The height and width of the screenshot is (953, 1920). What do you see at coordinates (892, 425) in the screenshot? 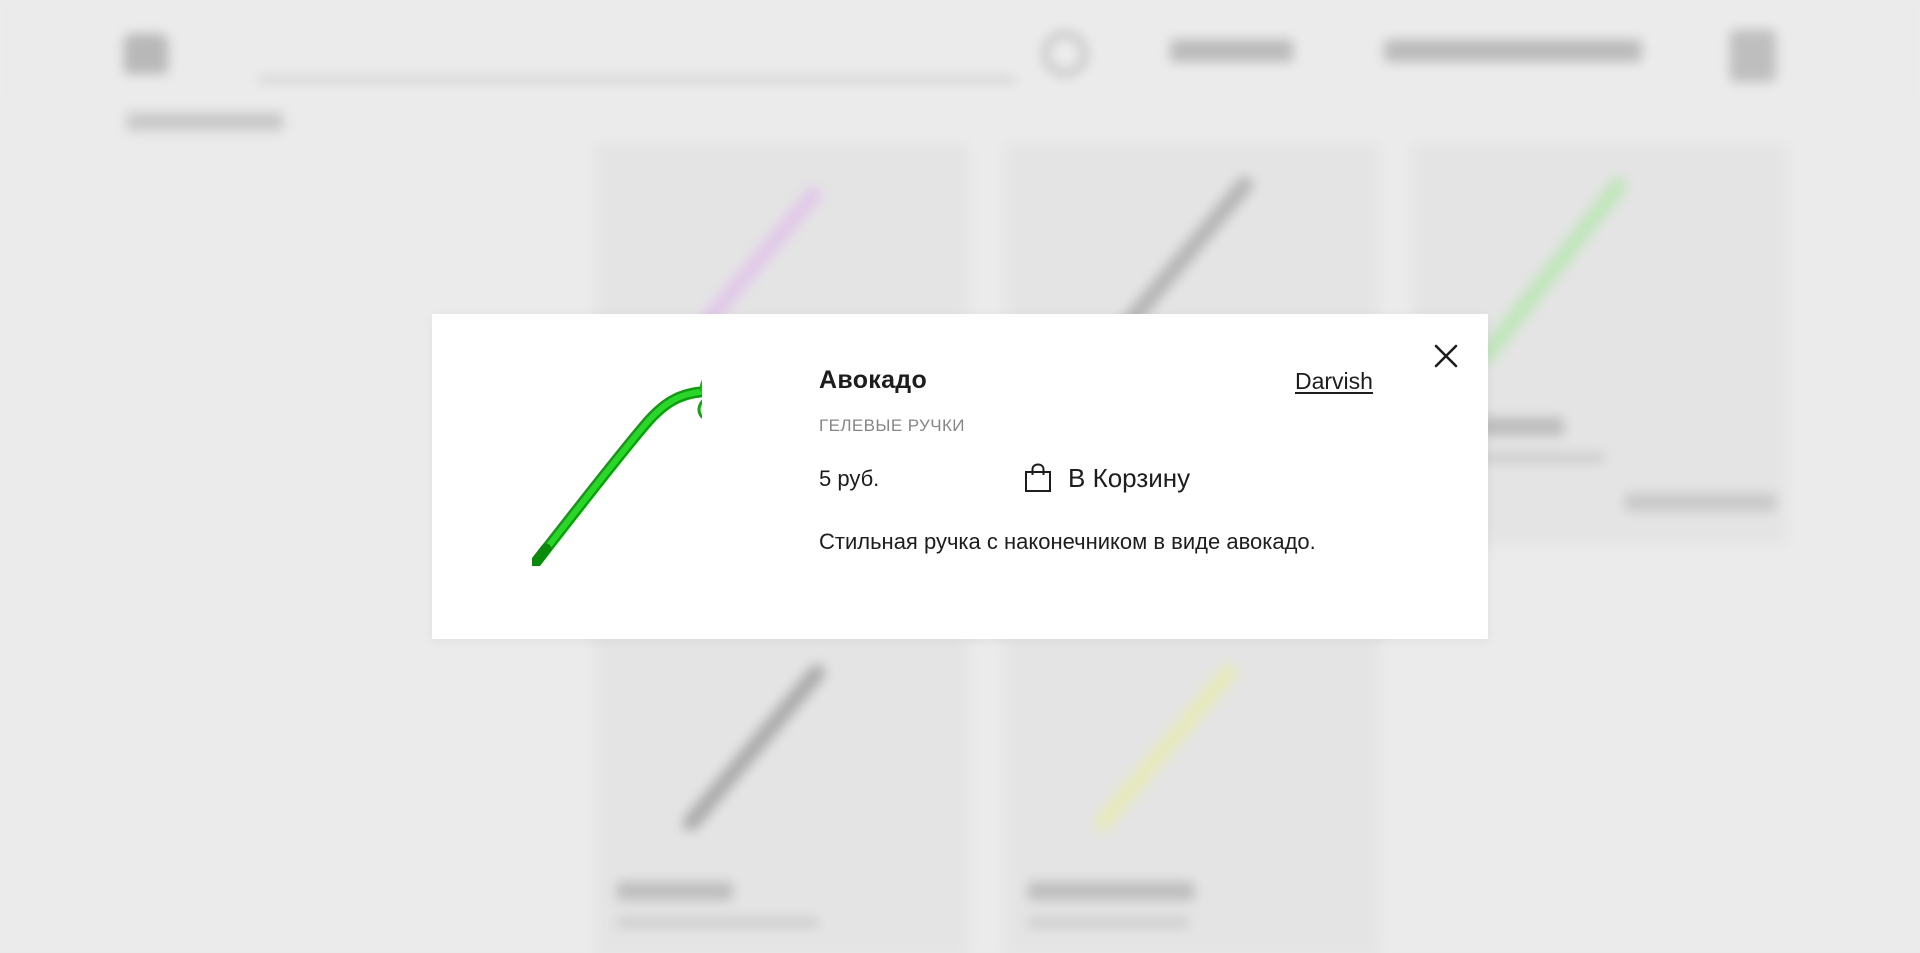
I see `category-label: ГЕЛЕВЫЕ РУЧКИ` at bounding box center [892, 425].